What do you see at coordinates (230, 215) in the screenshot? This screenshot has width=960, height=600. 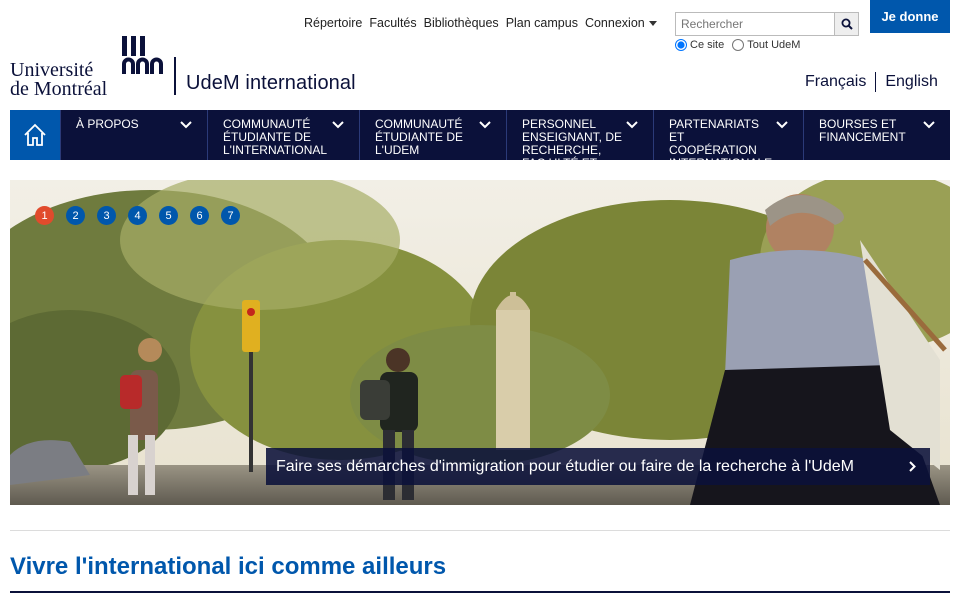 I see `slide-dot-7: 7` at bounding box center [230, 215].